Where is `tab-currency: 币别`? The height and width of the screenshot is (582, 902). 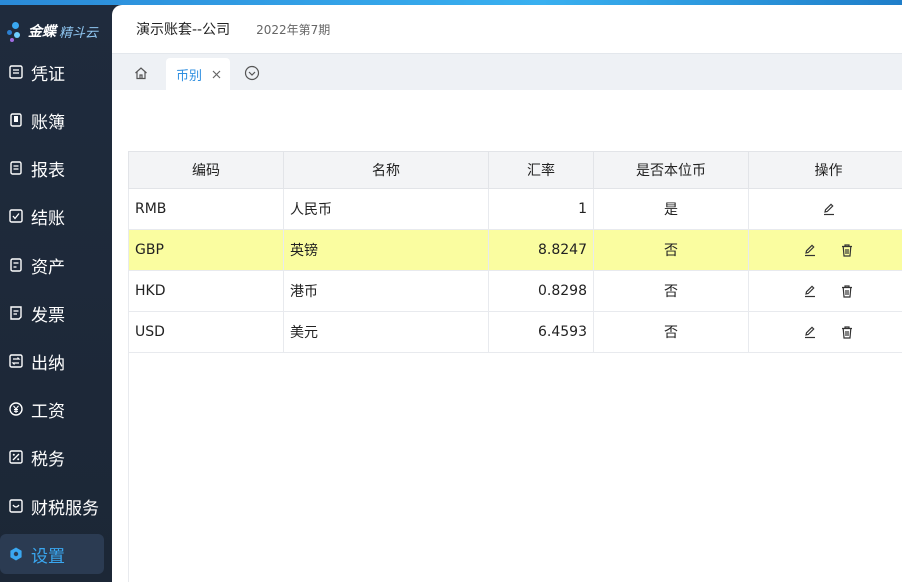 tab-currency: 币别 is located at coordinates (198, 74).